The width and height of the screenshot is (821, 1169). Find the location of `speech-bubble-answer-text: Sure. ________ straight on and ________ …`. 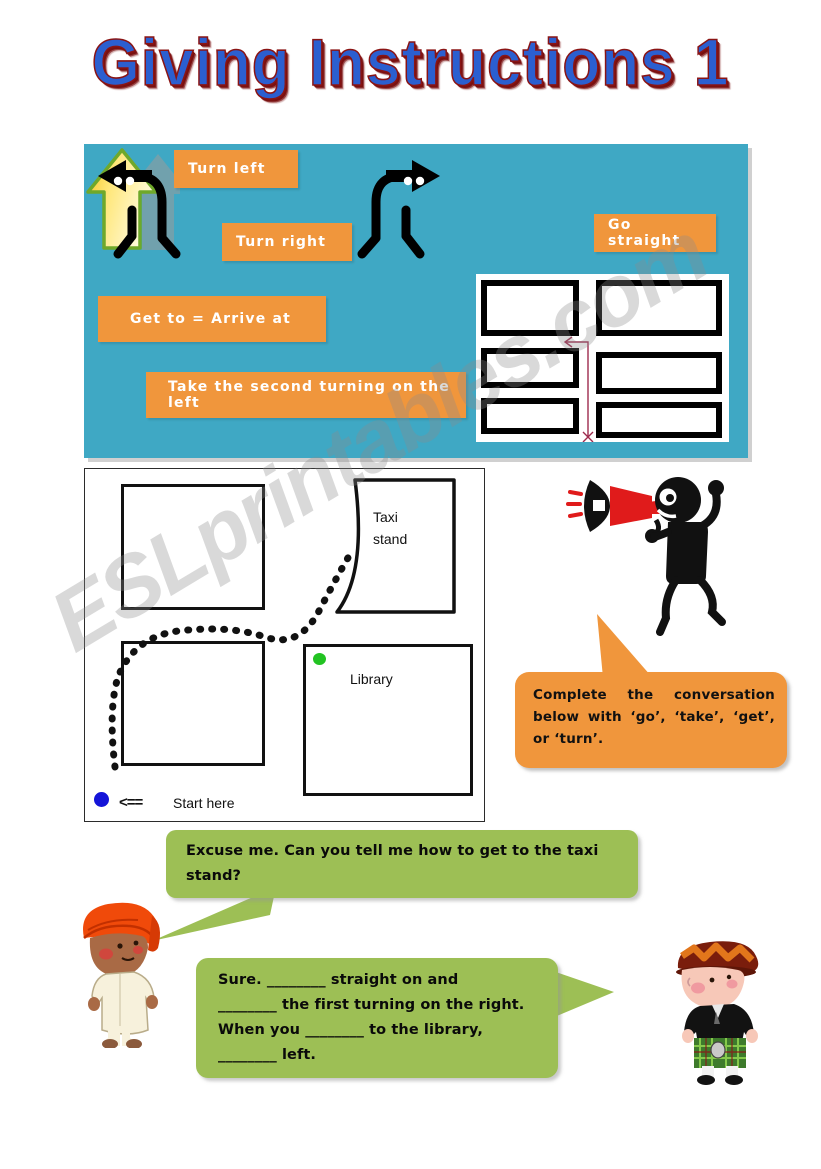

speech-bubble-answer-text: Sure. ________ straight on and ________ … is located at coordinates (371, 1017).